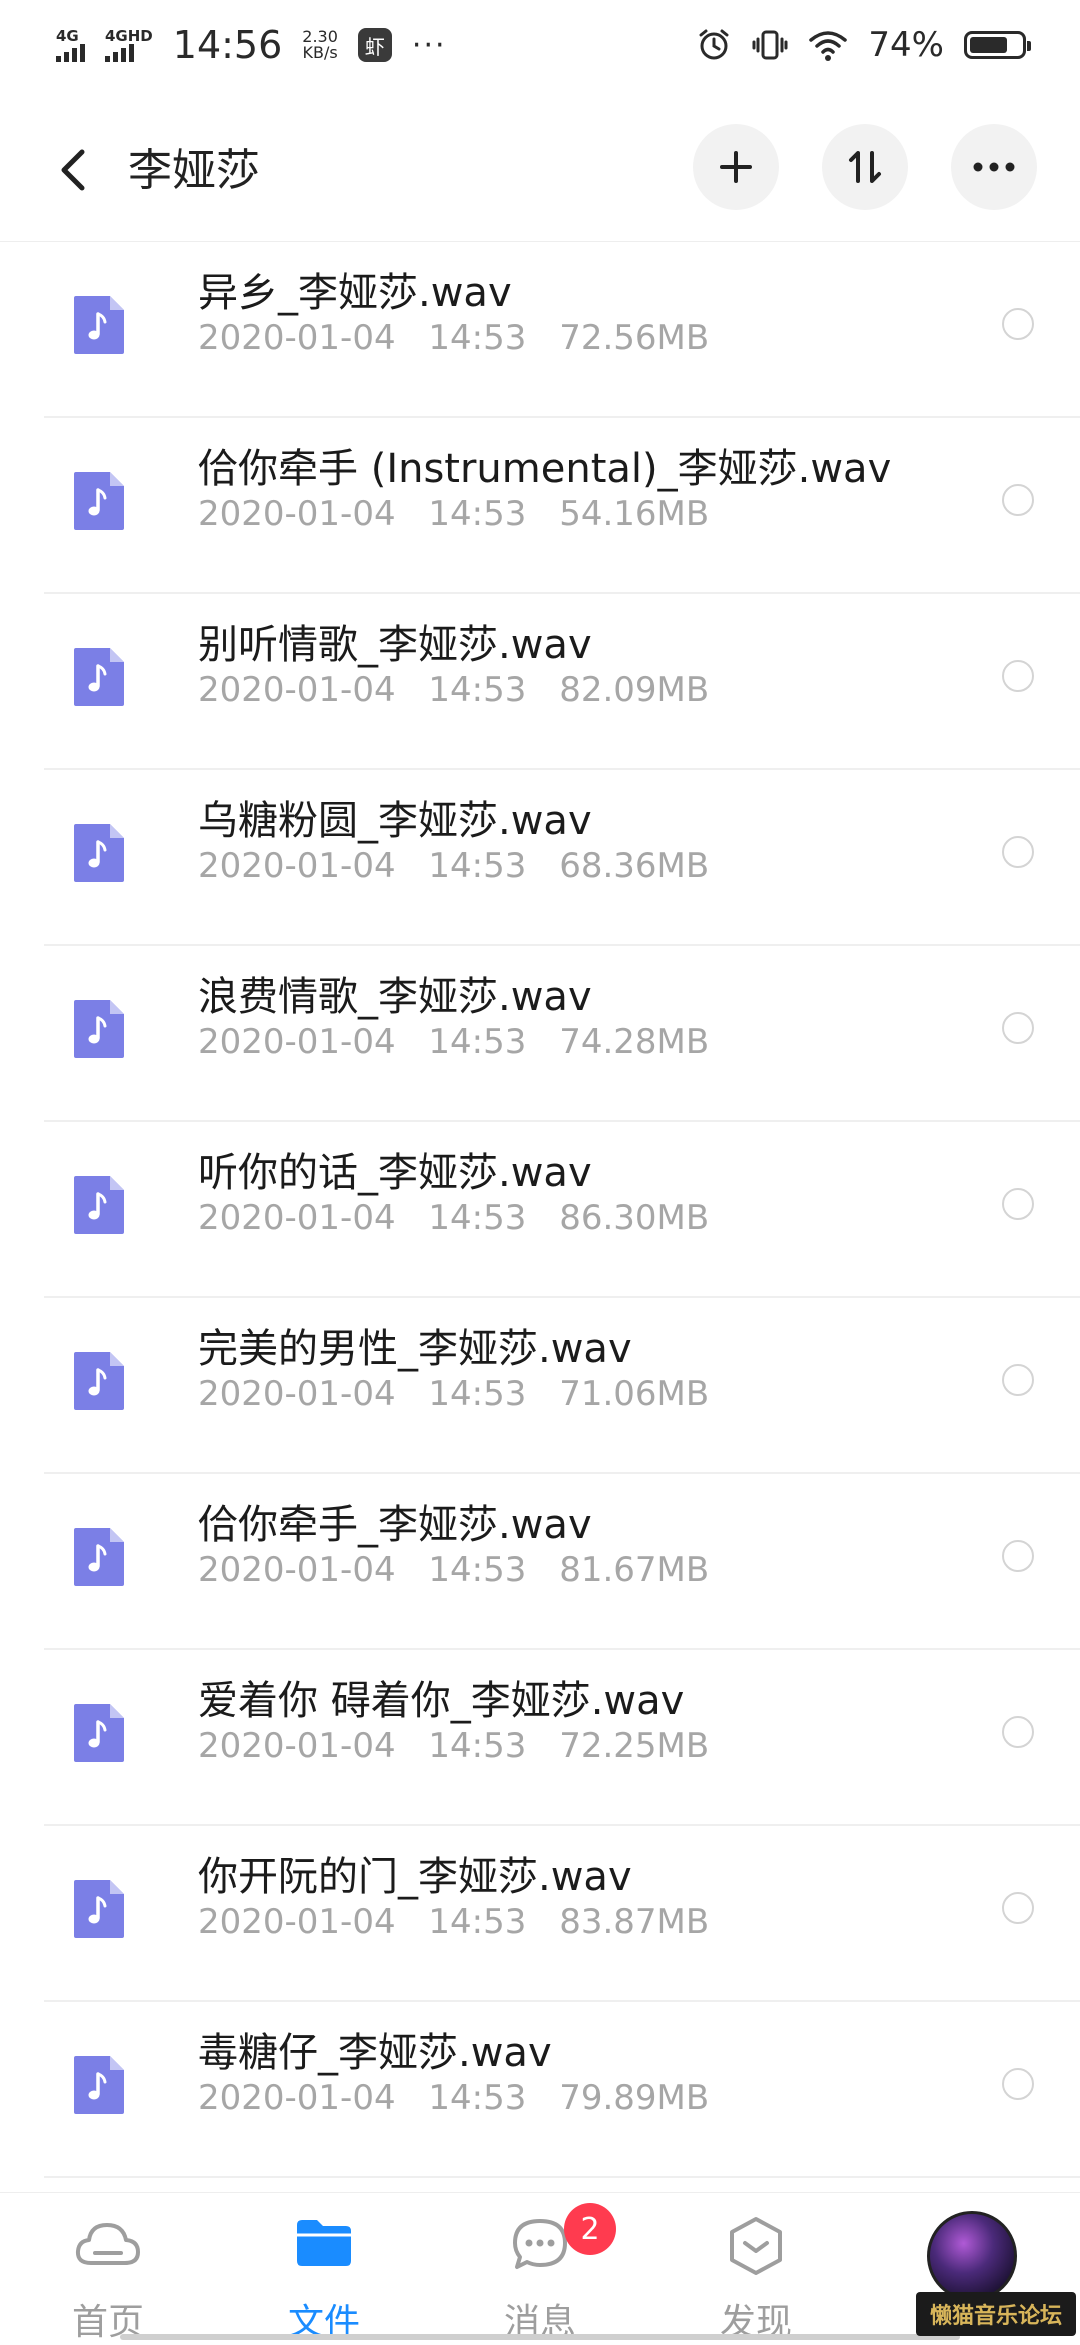  What do you see at coordinates (320, 44) in the screenshot?
I see `network-speed: 2.30 KB/s` at bounding box center [320, 44].